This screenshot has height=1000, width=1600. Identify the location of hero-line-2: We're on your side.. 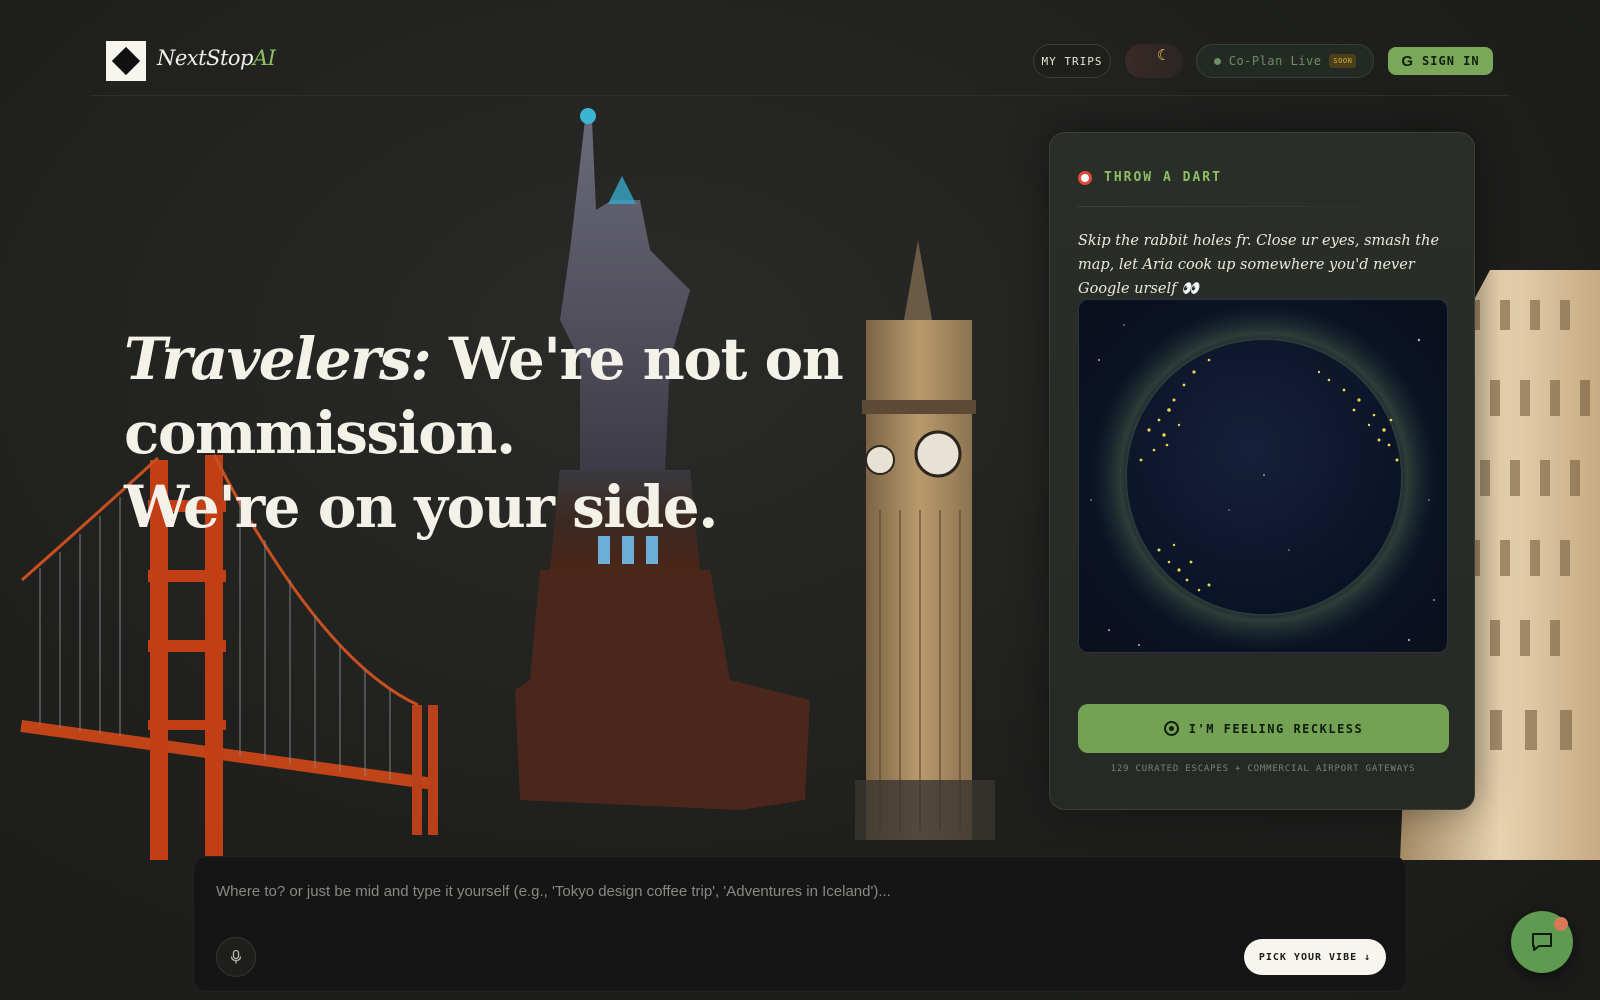
(421, 507).